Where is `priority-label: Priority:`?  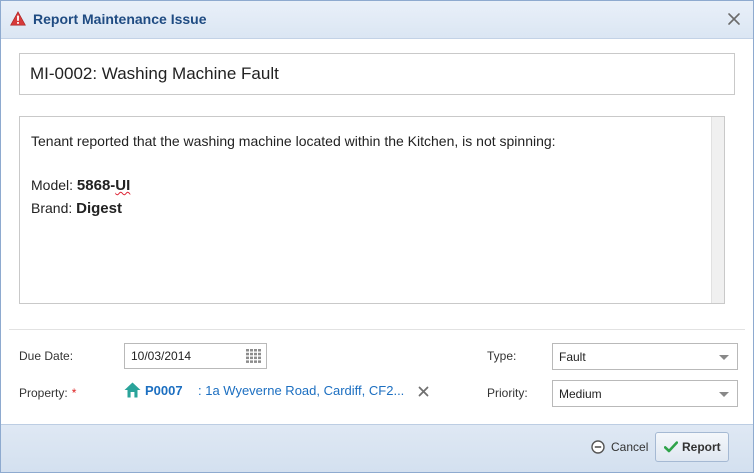
priority-label: Priority: is located at coordinates (507, 393).